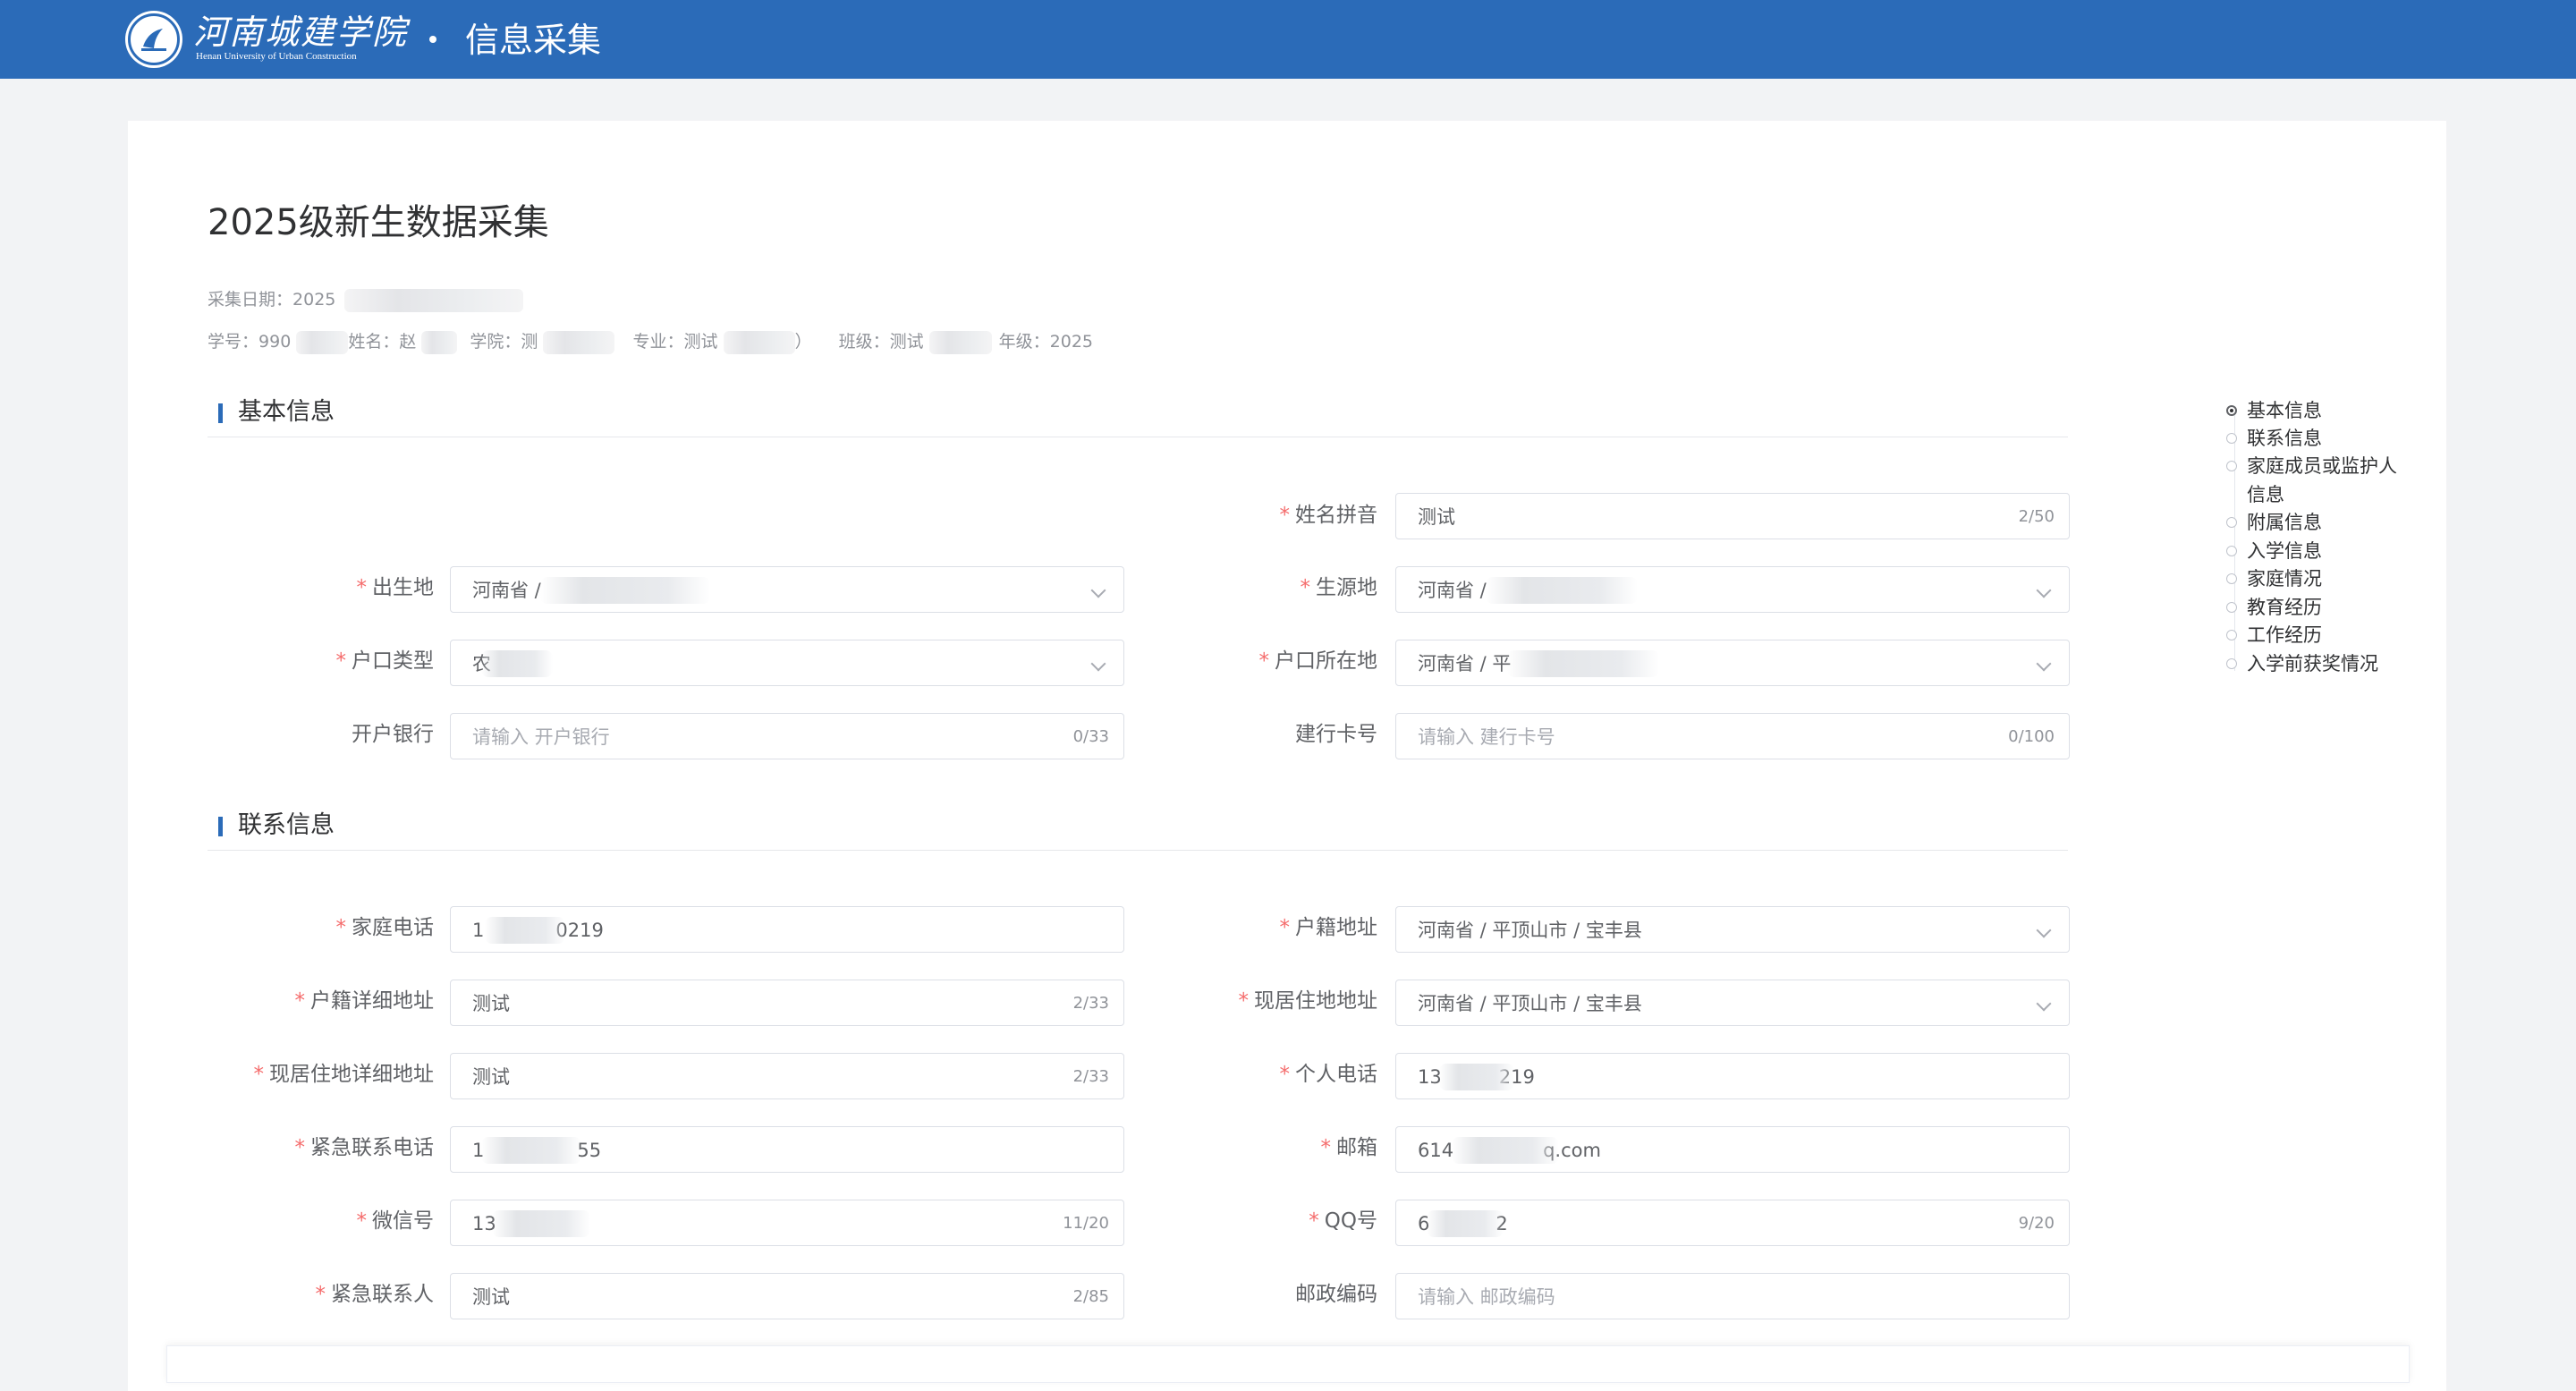  Describe the element at coordinates (1452, 590) in the screenshot. I see `origin-value: 河南省 /` at that location.